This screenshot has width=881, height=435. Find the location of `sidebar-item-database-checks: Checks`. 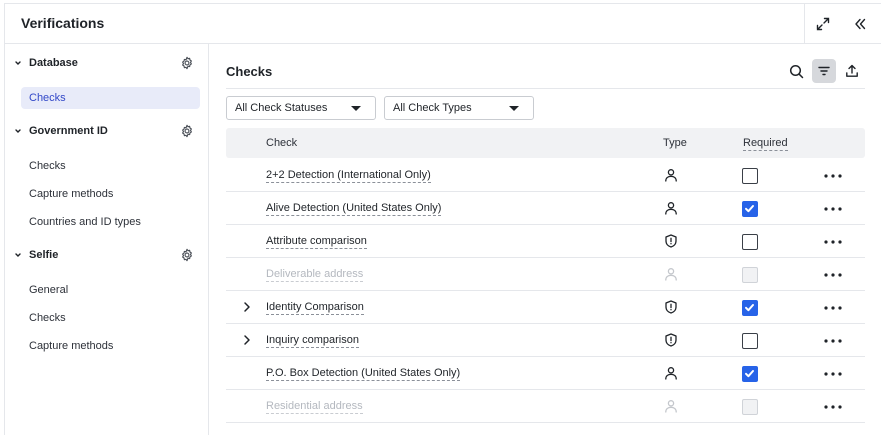

sidebar-item-database-checks: Checks is located at coordinates (110, 98).